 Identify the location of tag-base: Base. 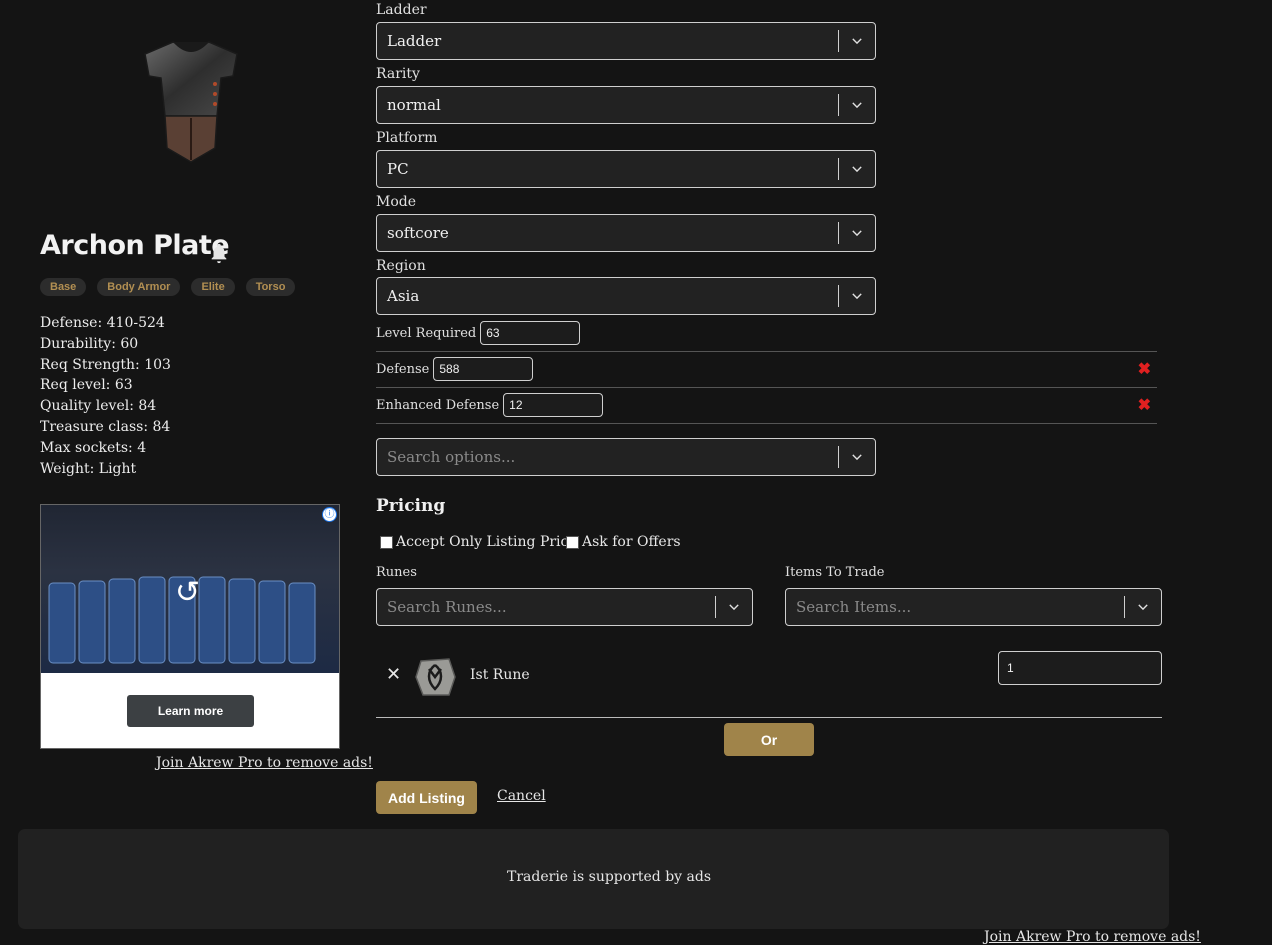
(63, 287).